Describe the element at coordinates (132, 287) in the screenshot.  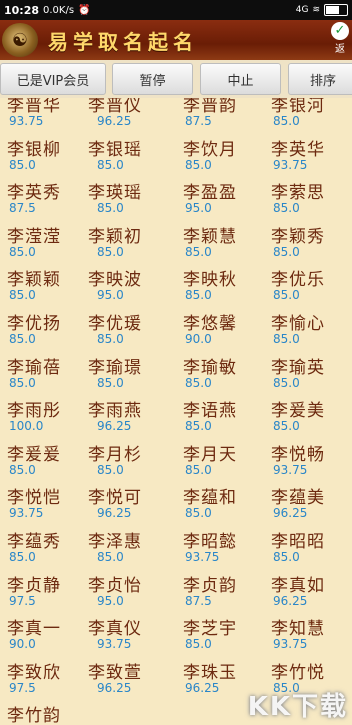
I see `name-item: 李映波 95.0` at that location.